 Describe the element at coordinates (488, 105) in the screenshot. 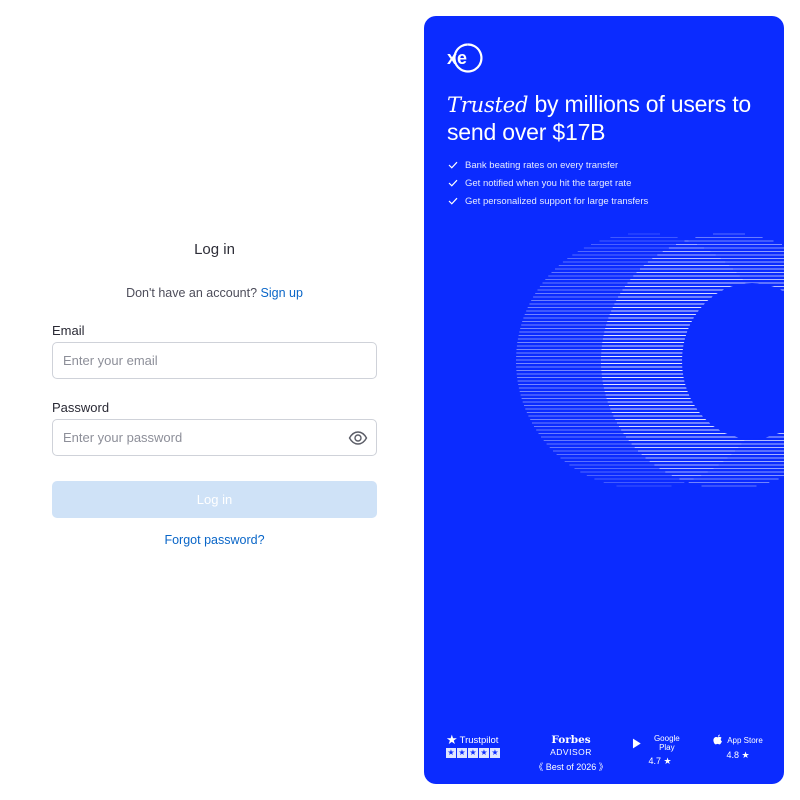

I see `headline-italic: Trusted` at that location.